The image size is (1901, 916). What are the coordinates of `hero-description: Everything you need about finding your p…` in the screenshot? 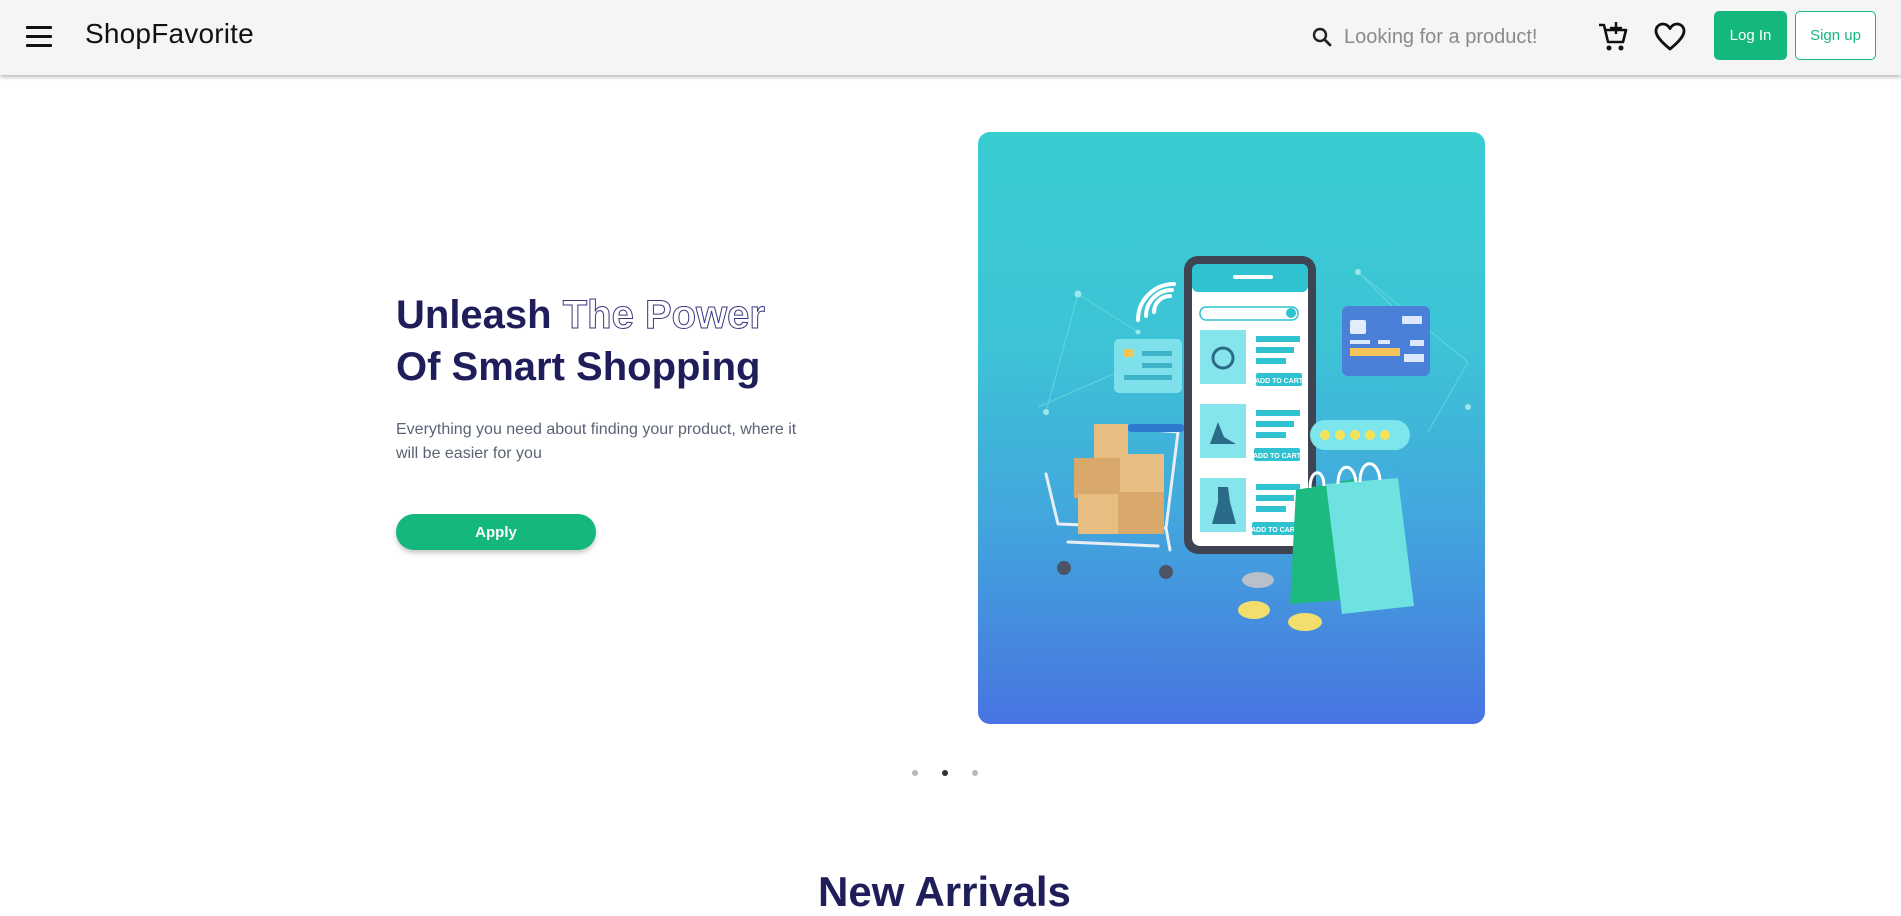 It's located at (596, 441).